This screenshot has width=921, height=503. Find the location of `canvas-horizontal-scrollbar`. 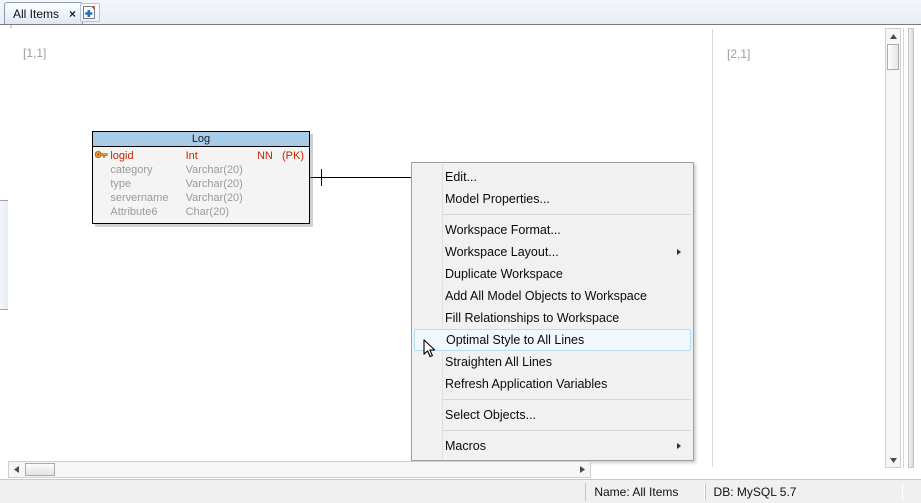

canvas-horizontal-scrollbar is located at coordinates (299, 469).